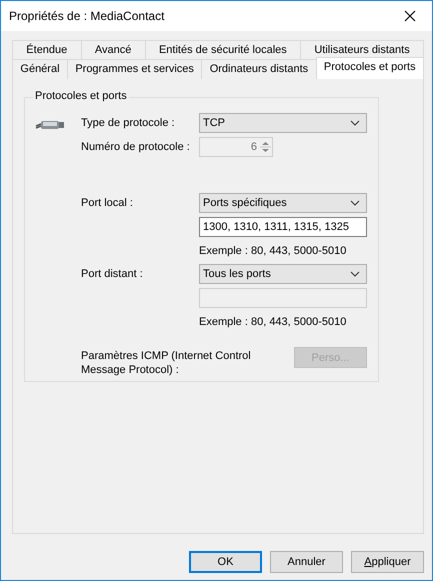  I want to click on tab: Étendue, so click(46, 49).